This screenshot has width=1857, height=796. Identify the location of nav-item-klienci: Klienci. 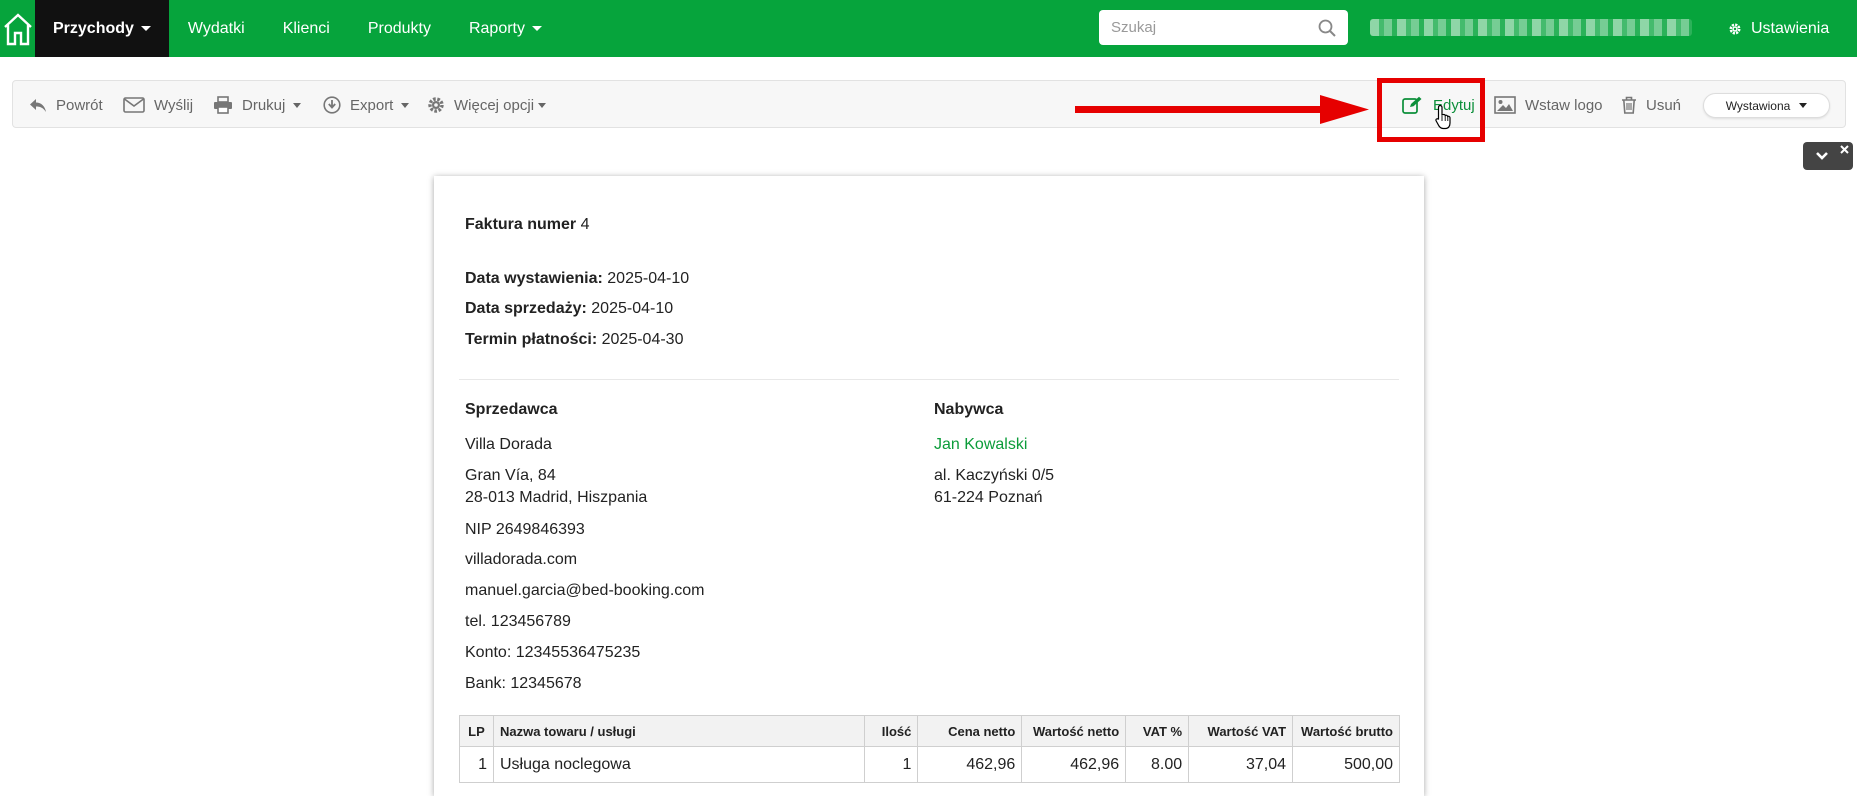
(306, 28).